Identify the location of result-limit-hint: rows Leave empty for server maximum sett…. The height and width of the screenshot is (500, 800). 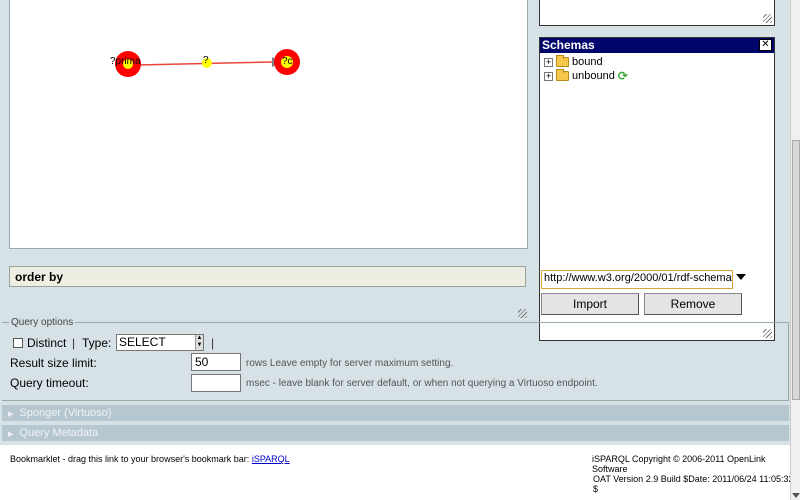
(350, 363).